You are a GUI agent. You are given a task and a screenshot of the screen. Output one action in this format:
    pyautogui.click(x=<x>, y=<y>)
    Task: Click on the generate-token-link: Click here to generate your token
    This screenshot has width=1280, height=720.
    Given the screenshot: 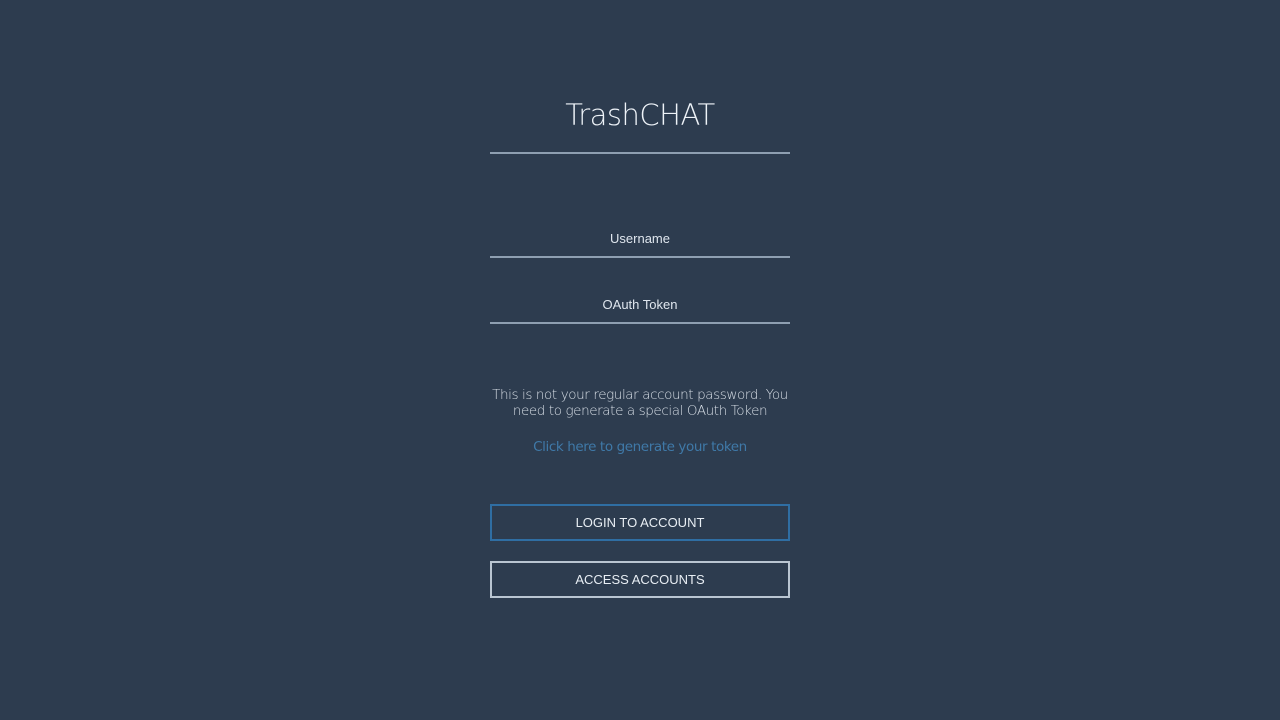 What is the action you would take?
    pyautogui.click(x=640, y=447)
    